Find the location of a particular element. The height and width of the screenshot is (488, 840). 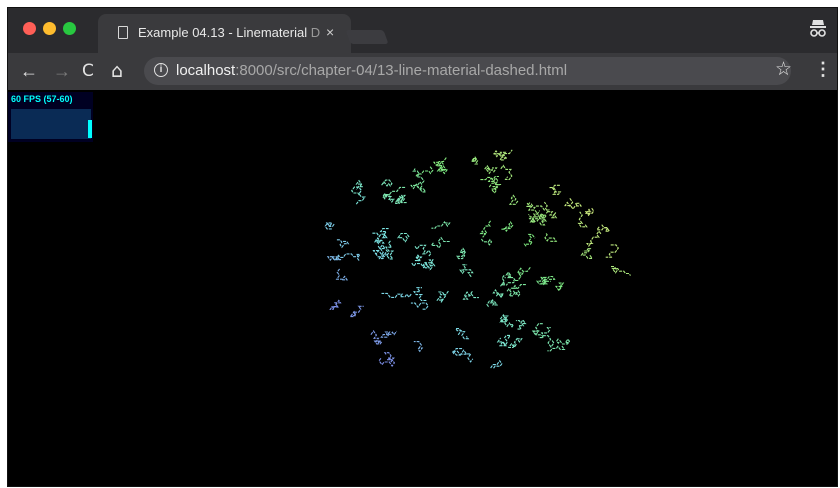

fps-label: 60 FPS (57-60) is located at coordinates (42, 99).